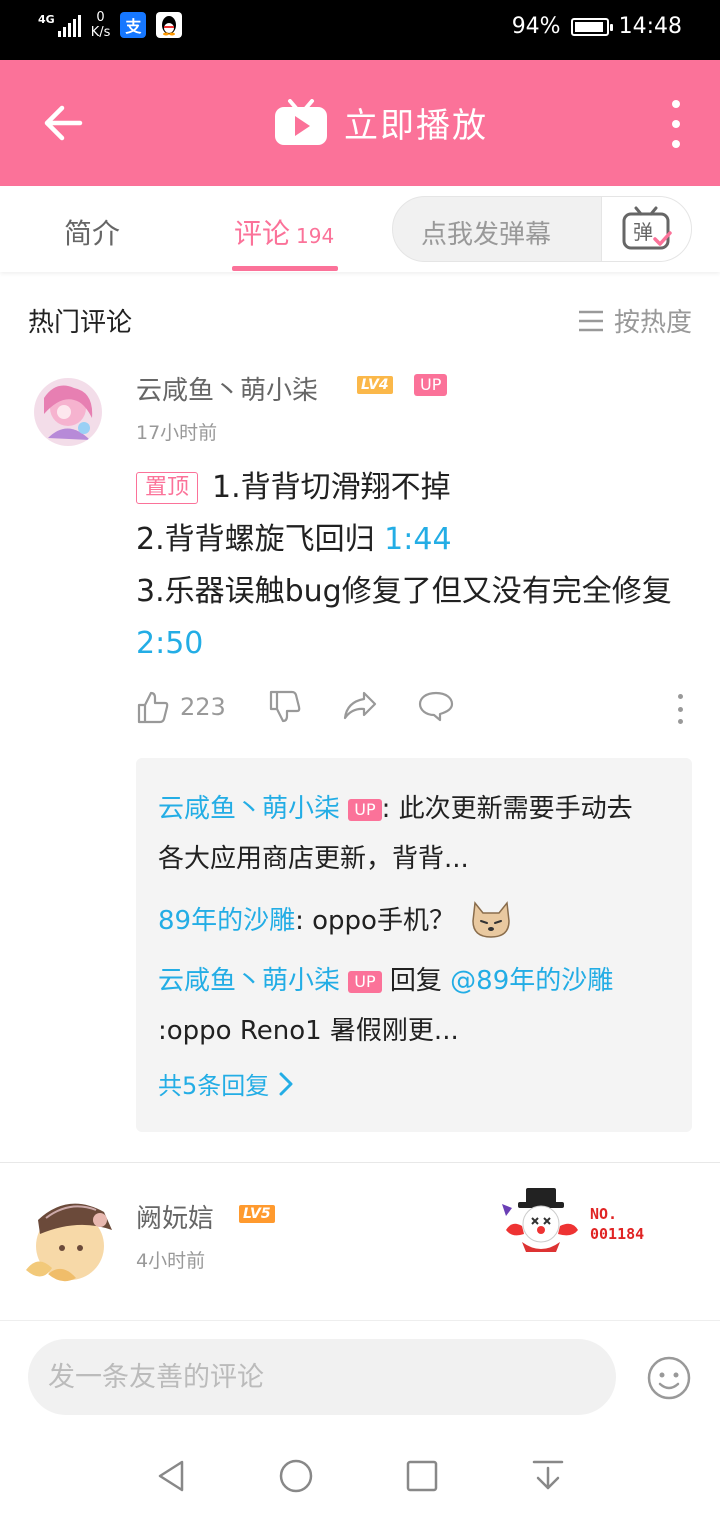 Image resolution: width=720 pixels, height=1520 pixels. I want to click on hot-comments-header: 热门评论 按热度, so click(360, 318).